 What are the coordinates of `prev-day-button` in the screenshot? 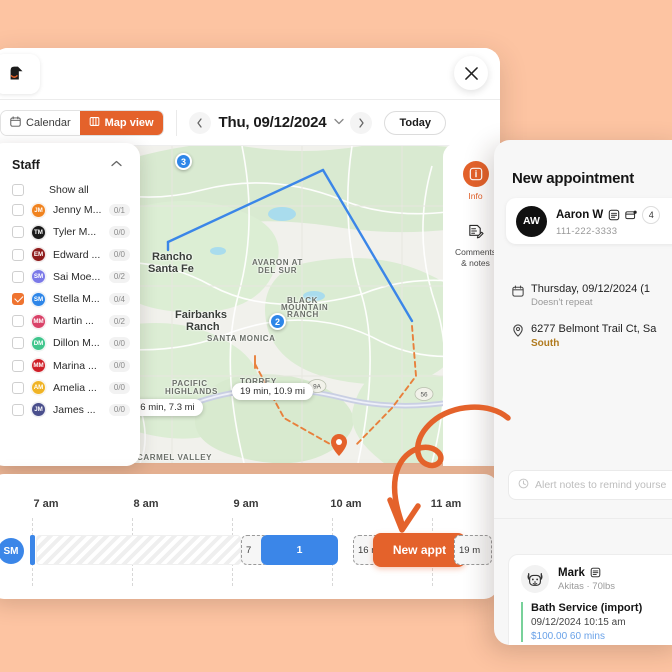 It's located at (199, 122).